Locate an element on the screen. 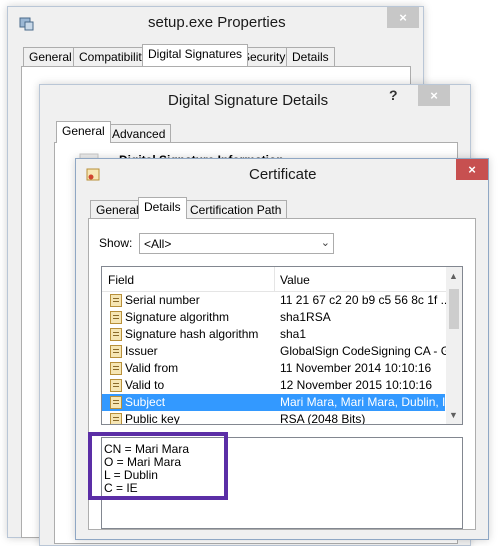 This screenshot has width=501, height=546. show-dropdown-value: <All> is located at coordinates (158, 244).